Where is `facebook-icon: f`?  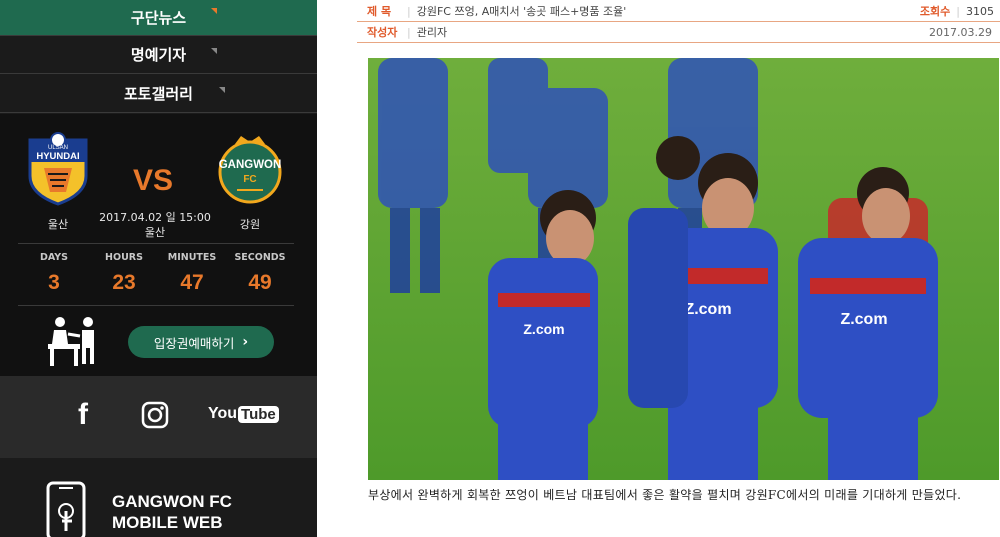 facebook-icon: f is located at coordinates (83, 415).